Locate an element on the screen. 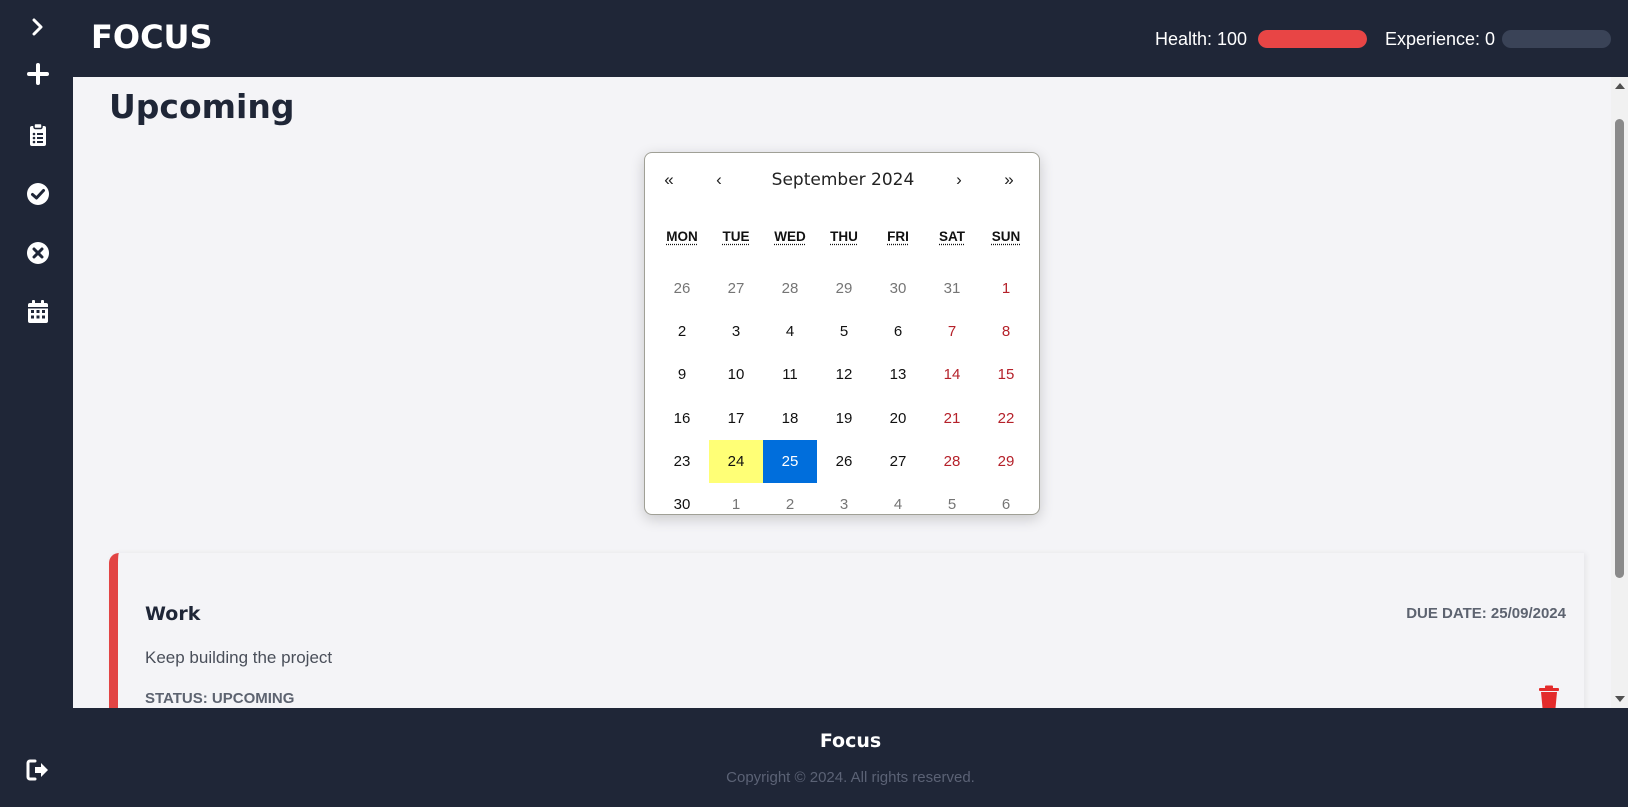  calendar-day: 16 is located at coordinates (682, 418).